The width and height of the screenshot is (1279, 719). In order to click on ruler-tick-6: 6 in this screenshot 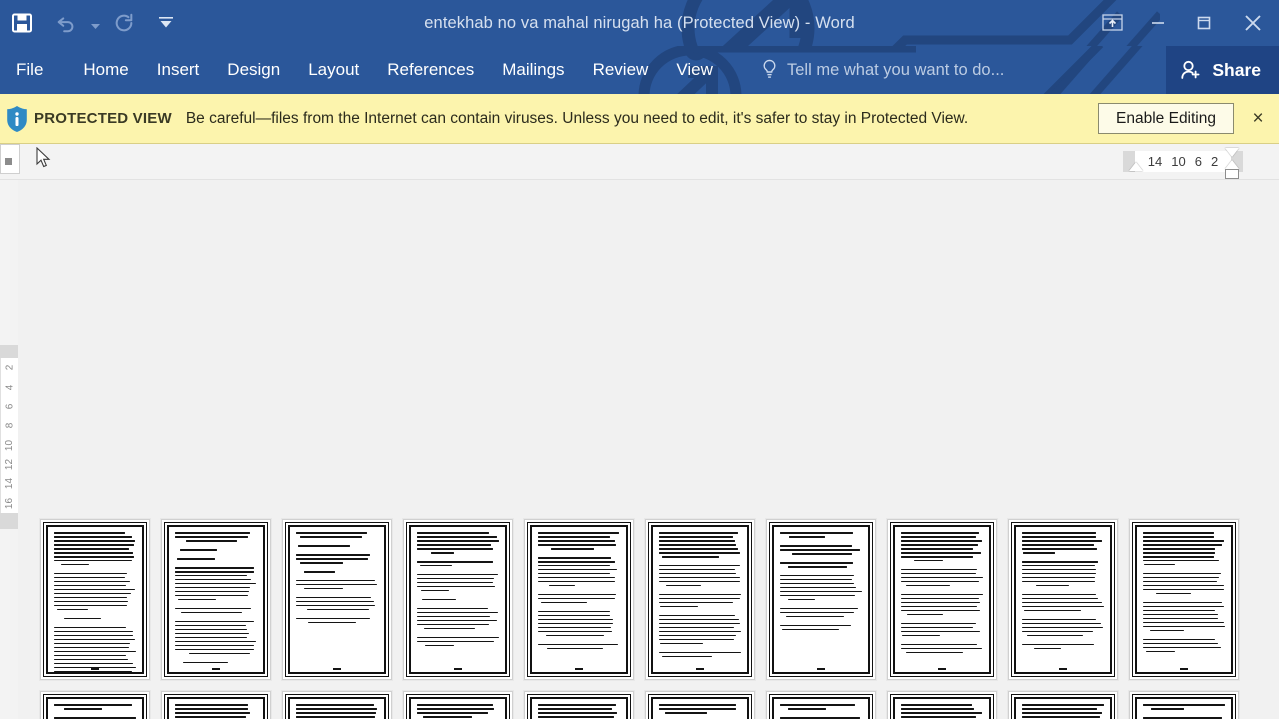, I will do `click(1198, 161)`.